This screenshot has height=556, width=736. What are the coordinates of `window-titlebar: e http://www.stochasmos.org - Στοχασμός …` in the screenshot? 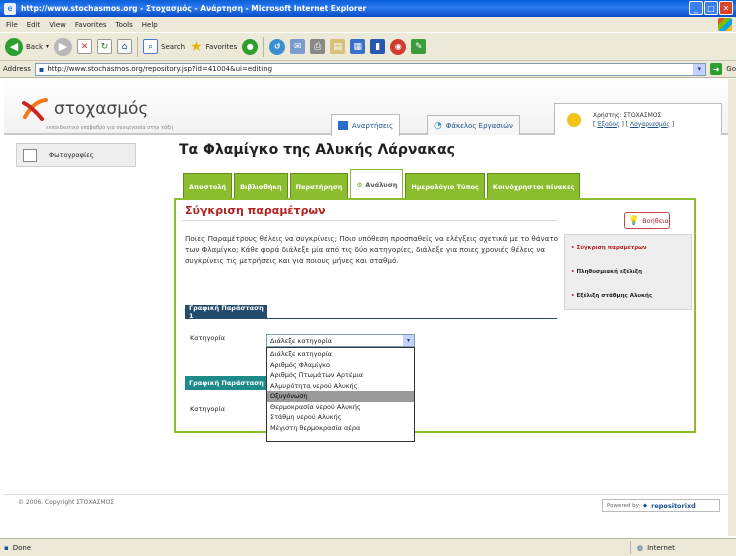 It's located at (368, 8).